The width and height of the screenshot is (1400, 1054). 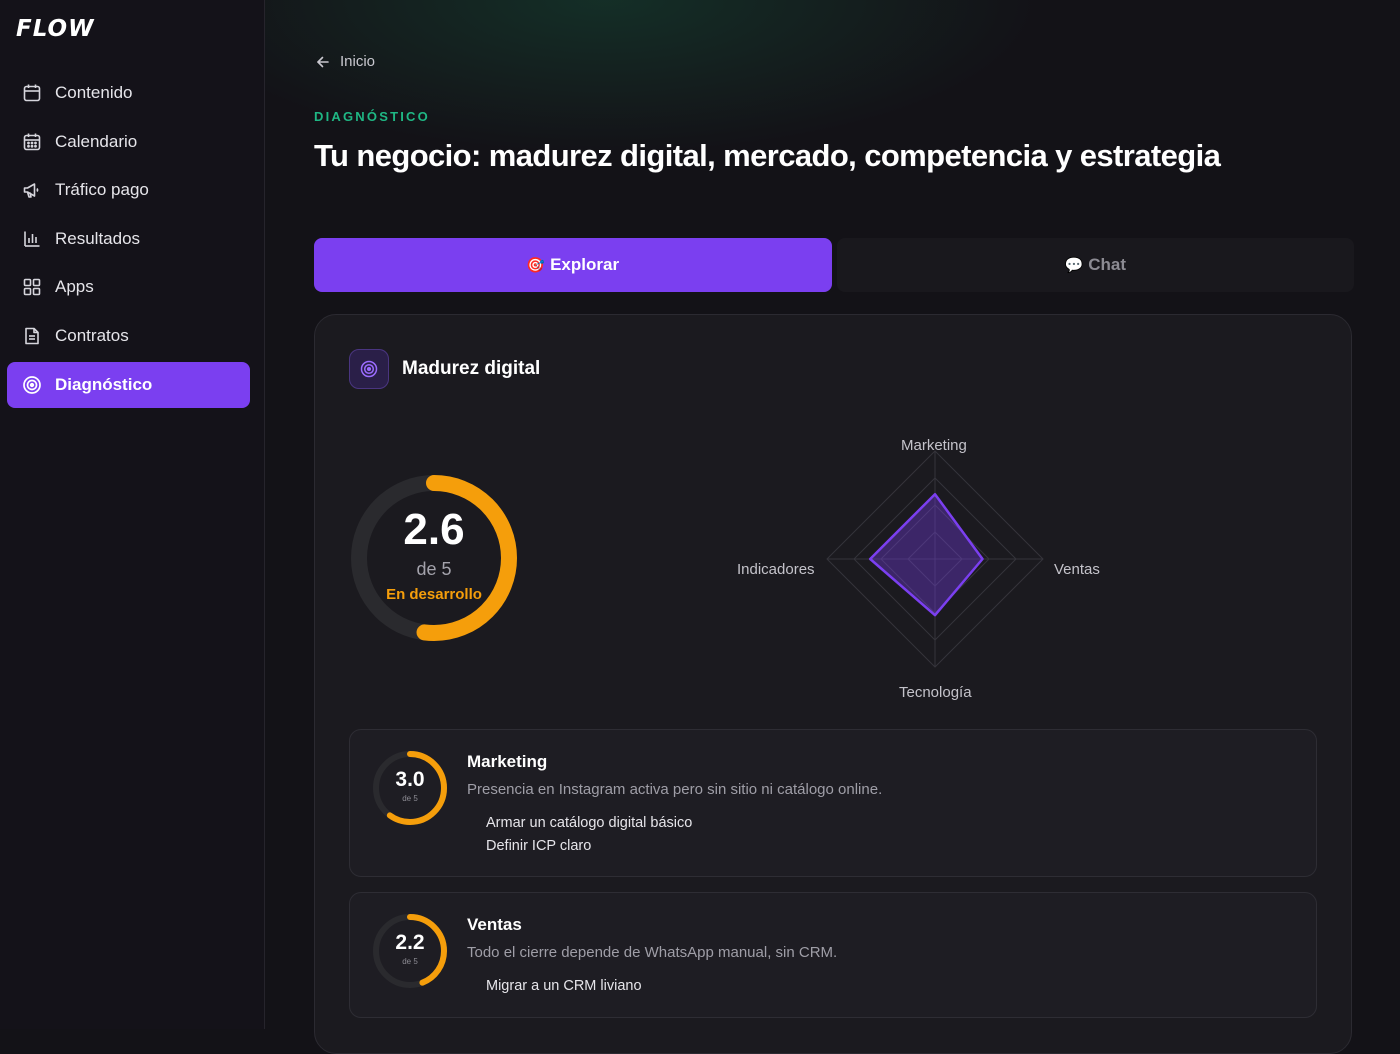 I want to click on sidebar-item-contratos: Contratos, so click(x=128, y=336).